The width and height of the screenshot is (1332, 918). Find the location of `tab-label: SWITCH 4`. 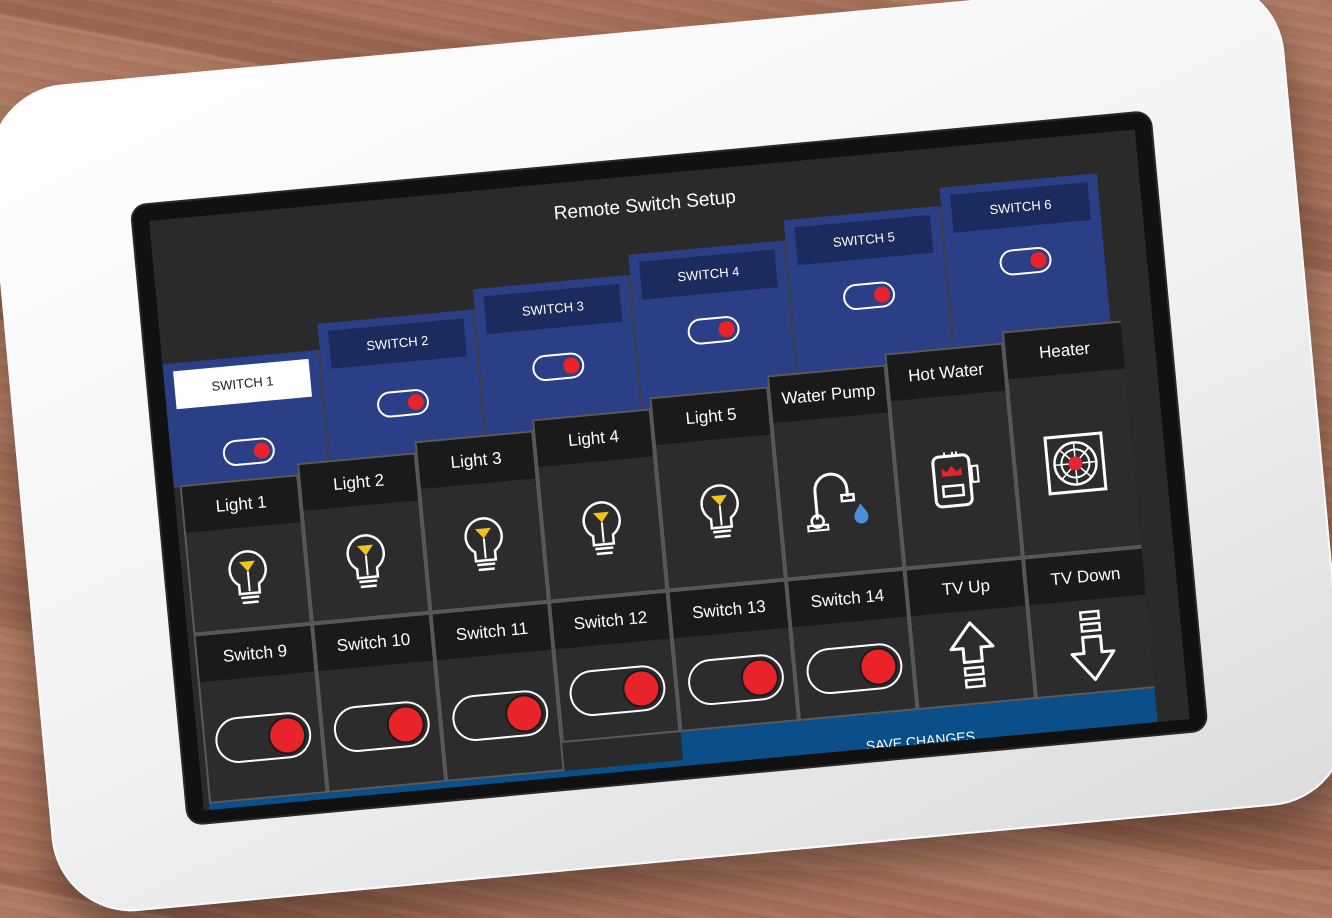

tab-label: SWITCH 4 is located at coordinates (708, 274).